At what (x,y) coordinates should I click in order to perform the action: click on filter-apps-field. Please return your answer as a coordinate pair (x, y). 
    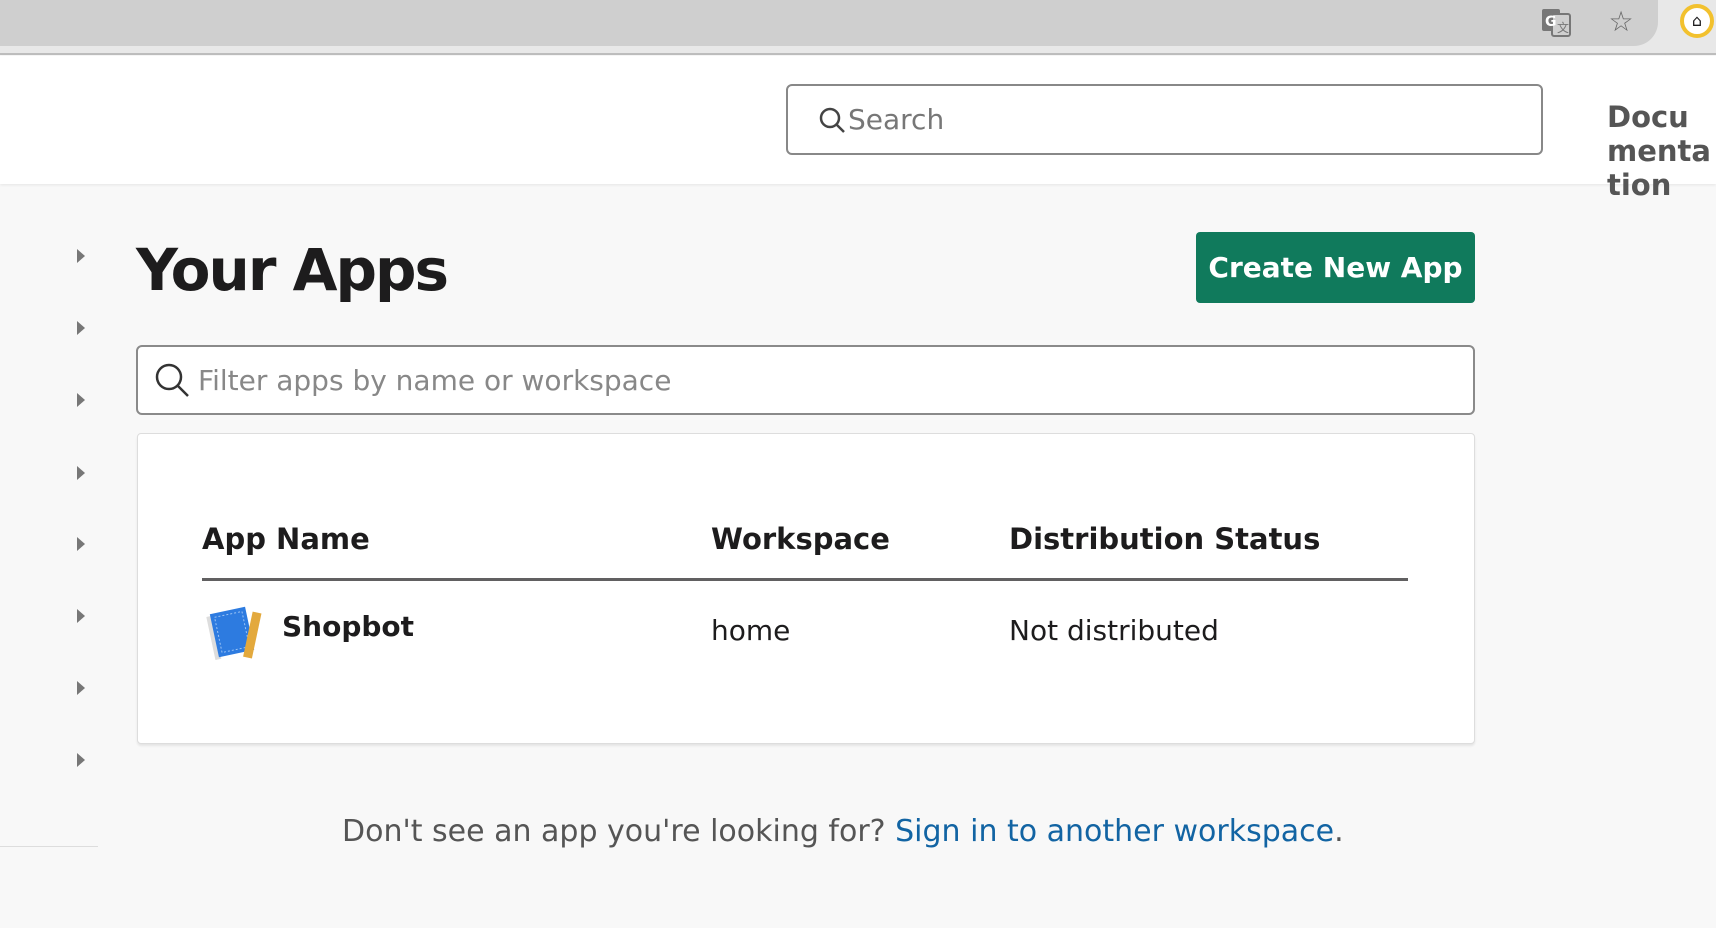
    Looking at the image, I should click on (805, 380).